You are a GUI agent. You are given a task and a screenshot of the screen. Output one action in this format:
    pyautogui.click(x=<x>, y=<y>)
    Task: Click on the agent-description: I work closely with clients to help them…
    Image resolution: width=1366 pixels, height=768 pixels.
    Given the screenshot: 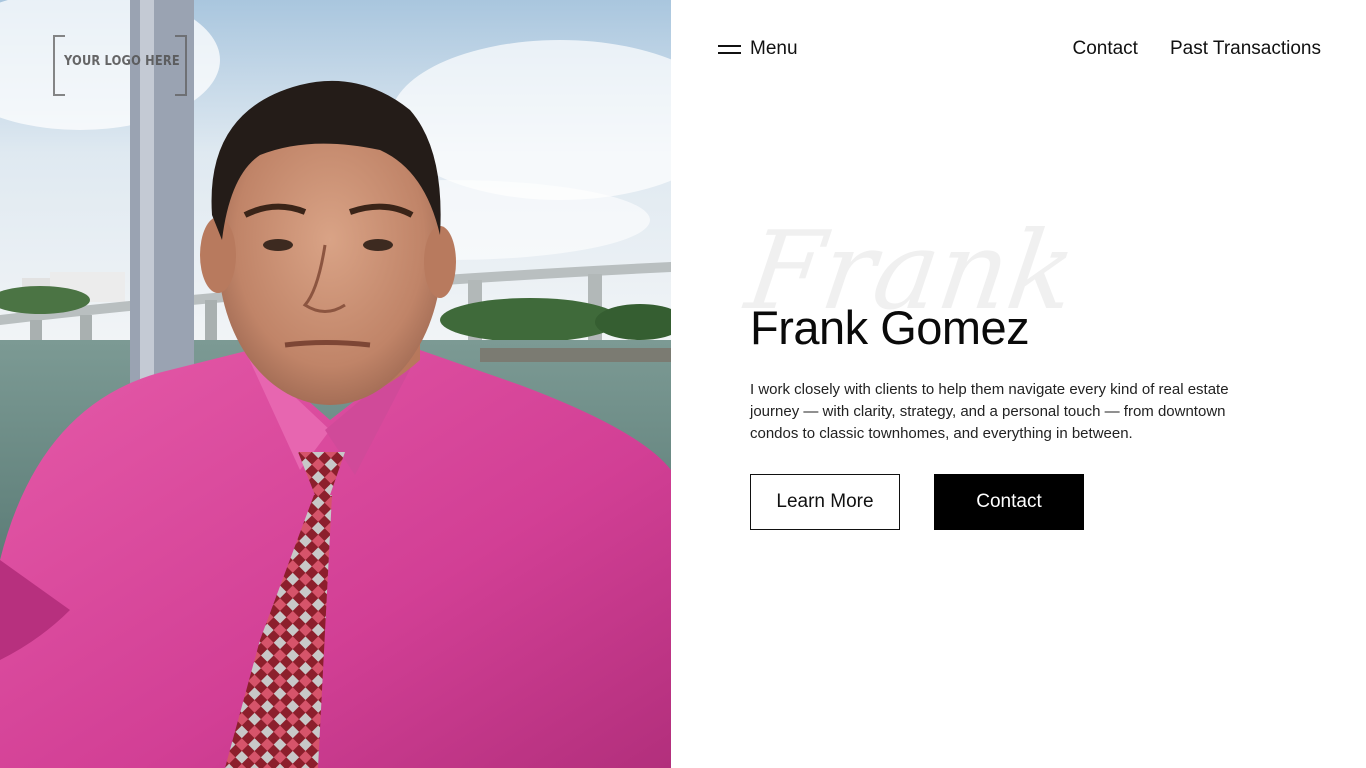 What is the action you would take?
    pyautogui.click(x=989, y=411)
    